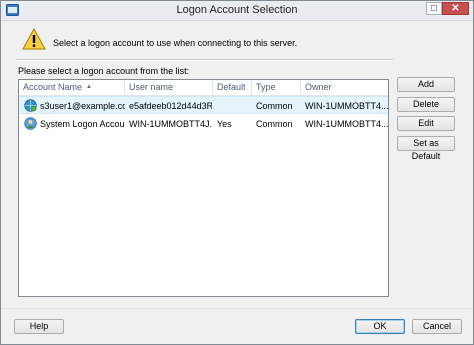 This screenshot has height=345, width=474. I want to click on window-title: Logon Account Selection, so click(237, 10).